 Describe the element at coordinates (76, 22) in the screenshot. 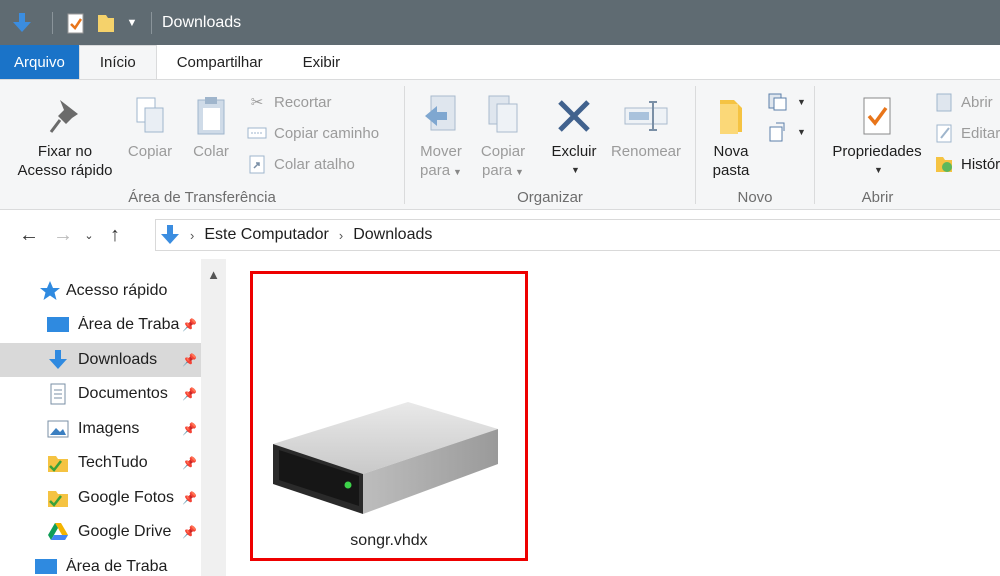

I see `properties-quick-button` at that location.